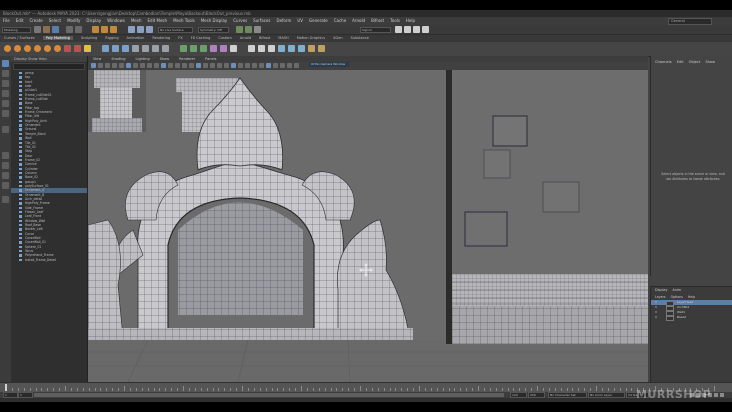 The height and width of the screenshot is (412, 732). I want to click on shelf-tab-fx: FX, so click(180, 38).